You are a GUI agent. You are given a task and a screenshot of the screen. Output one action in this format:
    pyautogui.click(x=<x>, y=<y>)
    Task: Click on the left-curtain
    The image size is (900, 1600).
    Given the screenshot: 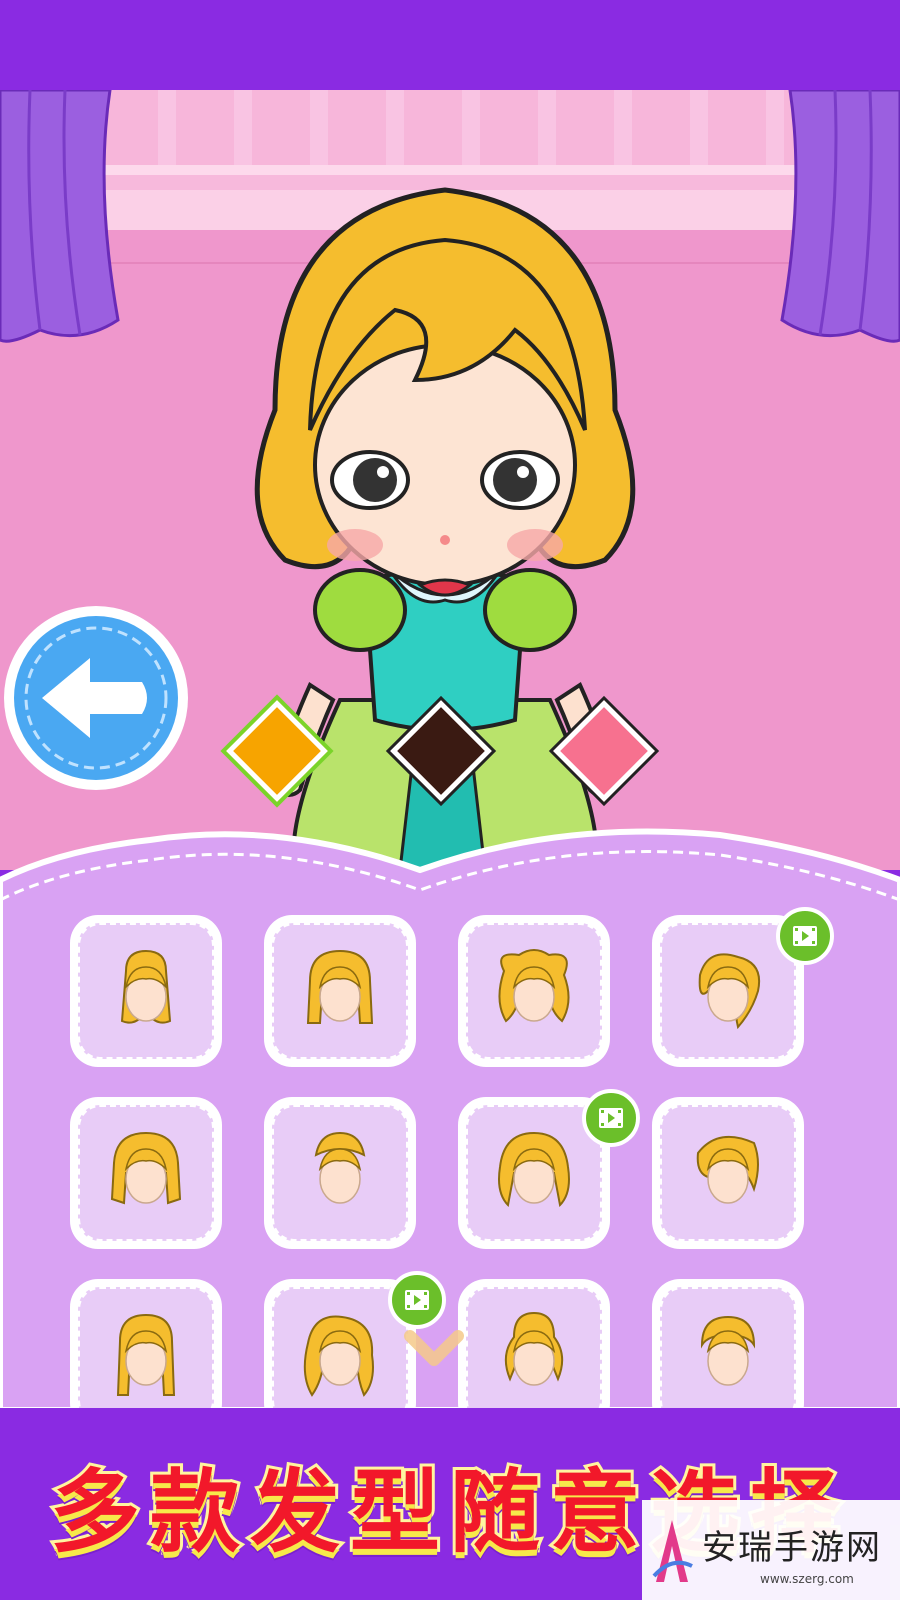 What is the action you would take?
    pyautogui.click(x=60, y=216)
    